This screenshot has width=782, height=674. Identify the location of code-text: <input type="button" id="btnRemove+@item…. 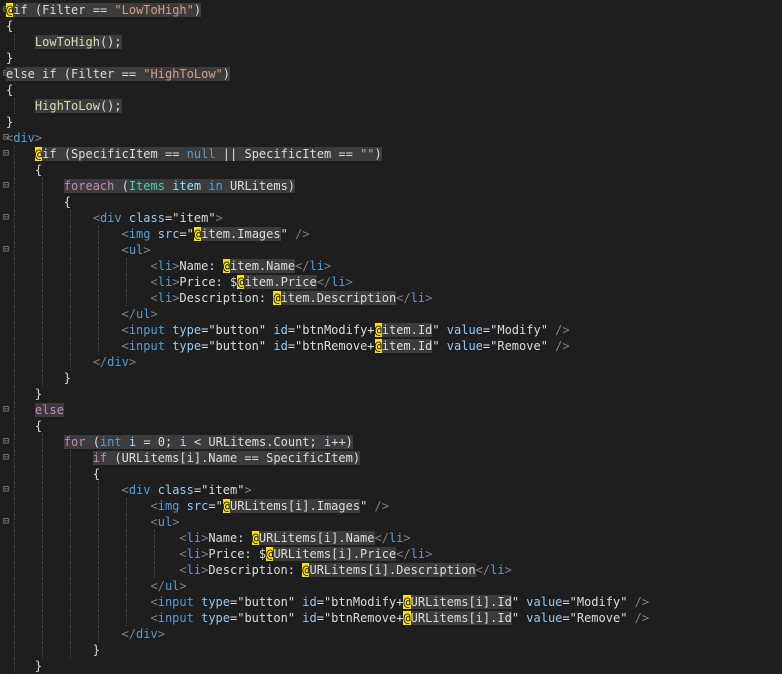
(288, 346).